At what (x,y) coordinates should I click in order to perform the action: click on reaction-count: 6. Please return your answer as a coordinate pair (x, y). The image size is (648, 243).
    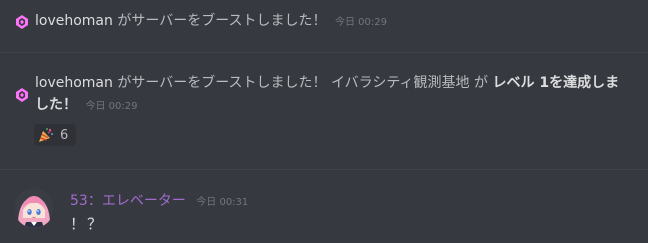
    Looking at the image, I should click on (64, 135).